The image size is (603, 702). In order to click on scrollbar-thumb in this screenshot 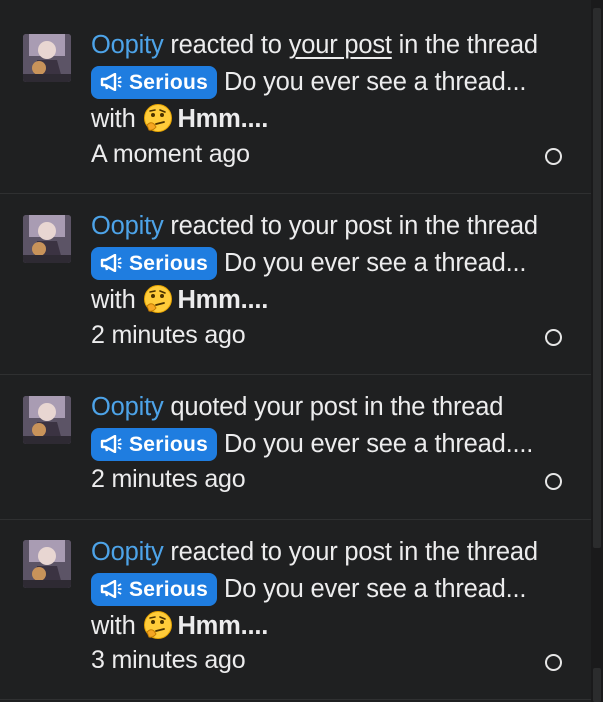, I will do `click(597, 278)`.